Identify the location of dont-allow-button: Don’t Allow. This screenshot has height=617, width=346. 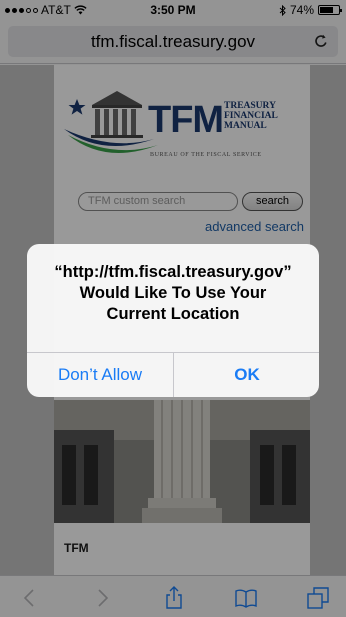
(100, 374).